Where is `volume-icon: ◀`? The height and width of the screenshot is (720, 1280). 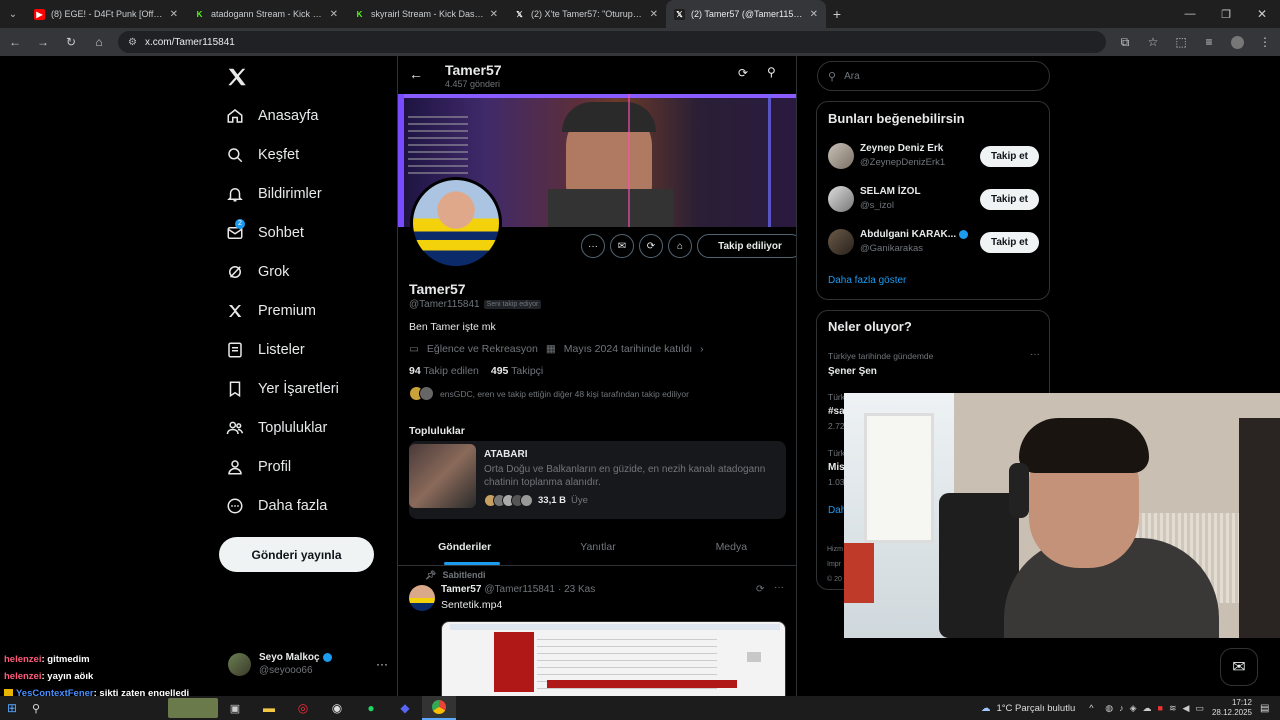 volume-icon: ◀ is located at coordinates (1186, 707).